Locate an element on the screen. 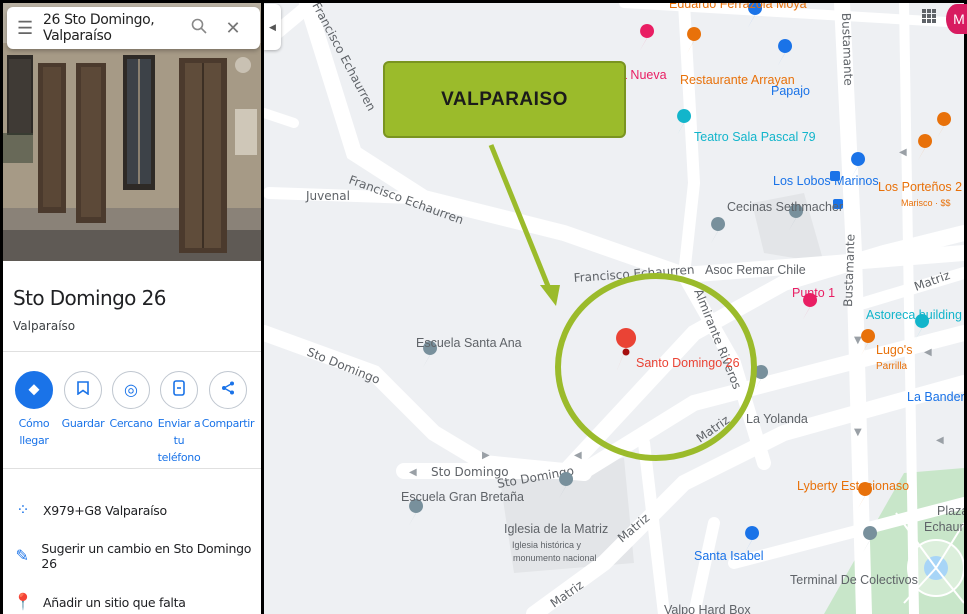 The image size is (967, 614). poi-label-la-yolanda: La Yolanda is located at coordinates (777, 419).